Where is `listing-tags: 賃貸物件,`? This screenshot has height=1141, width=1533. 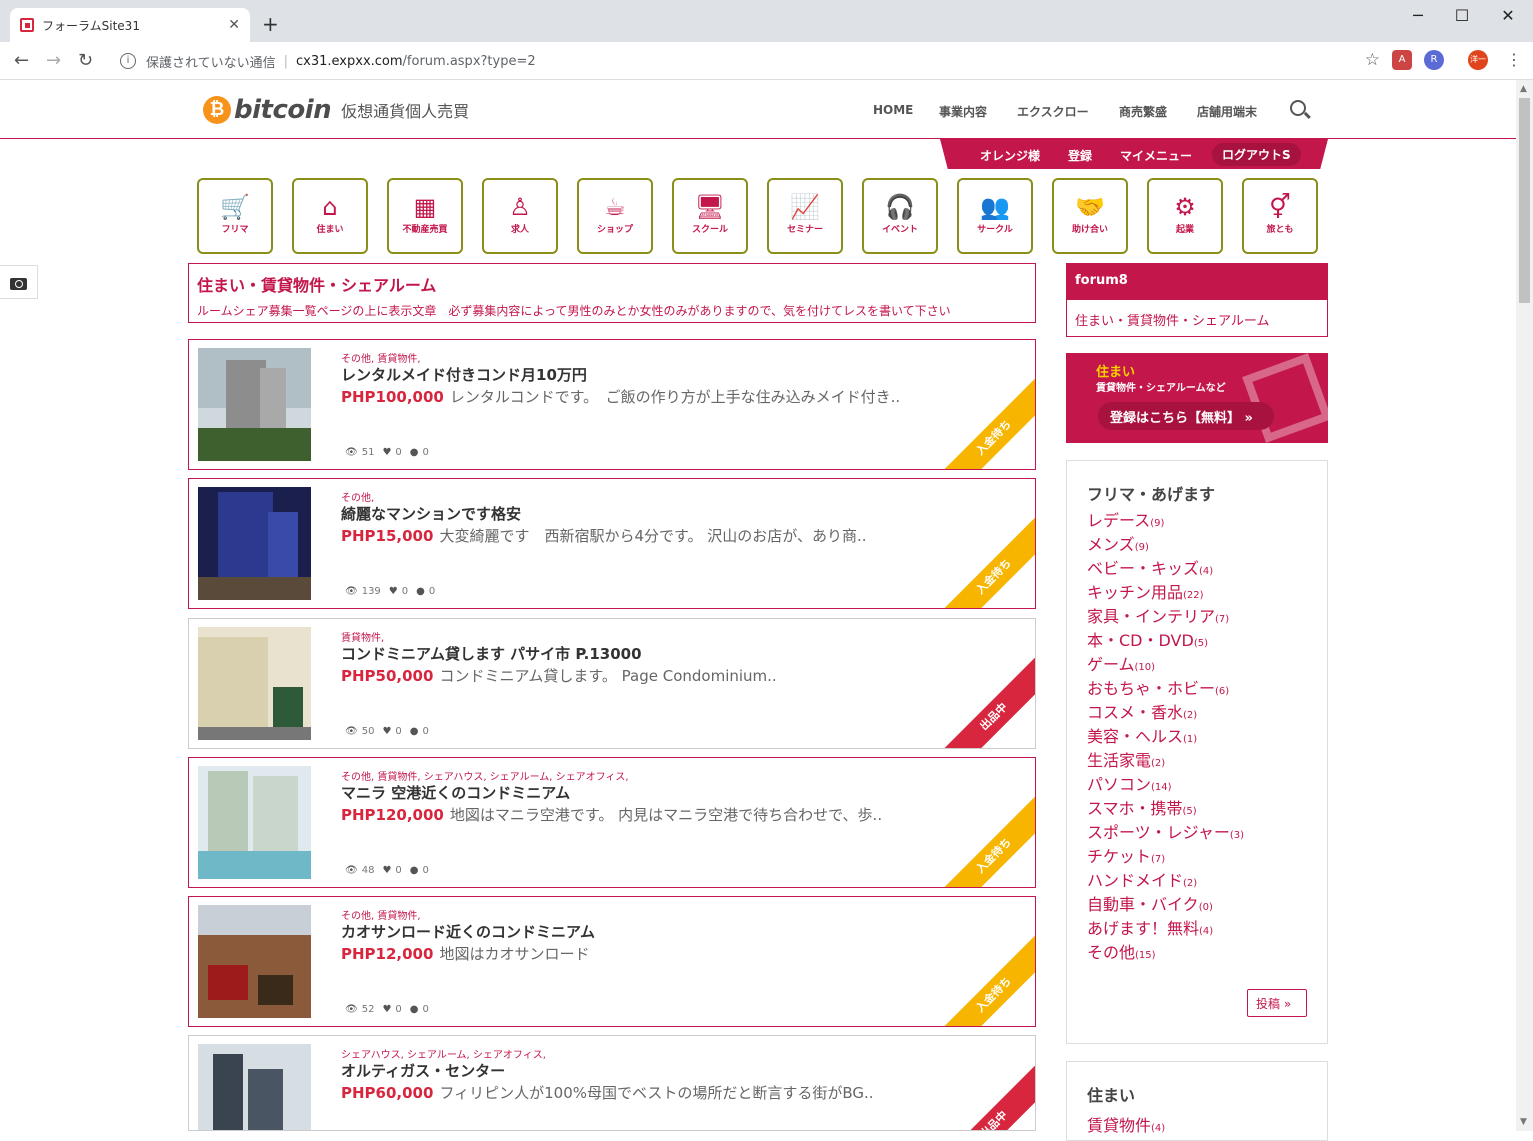 listing-tags: 賃貸物件, is located at coordinates (363, 638).